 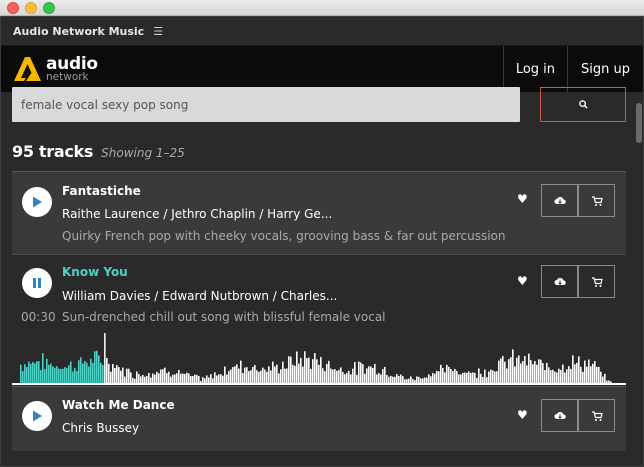 What do you see at coordinates (322, 8) in the screenshot?
I see `window-titlebar` at bounding box center [322, 8].